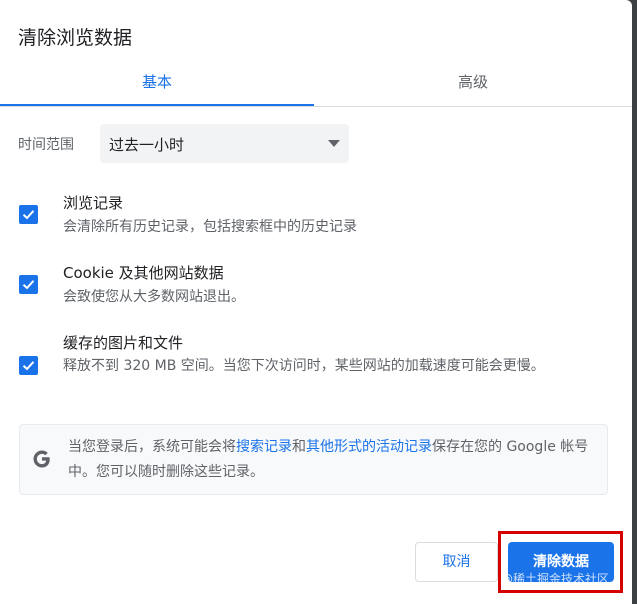  Describe the element at coordinates (456, 562) in the screenshot. I see `cancel-button: 取消` at that location.